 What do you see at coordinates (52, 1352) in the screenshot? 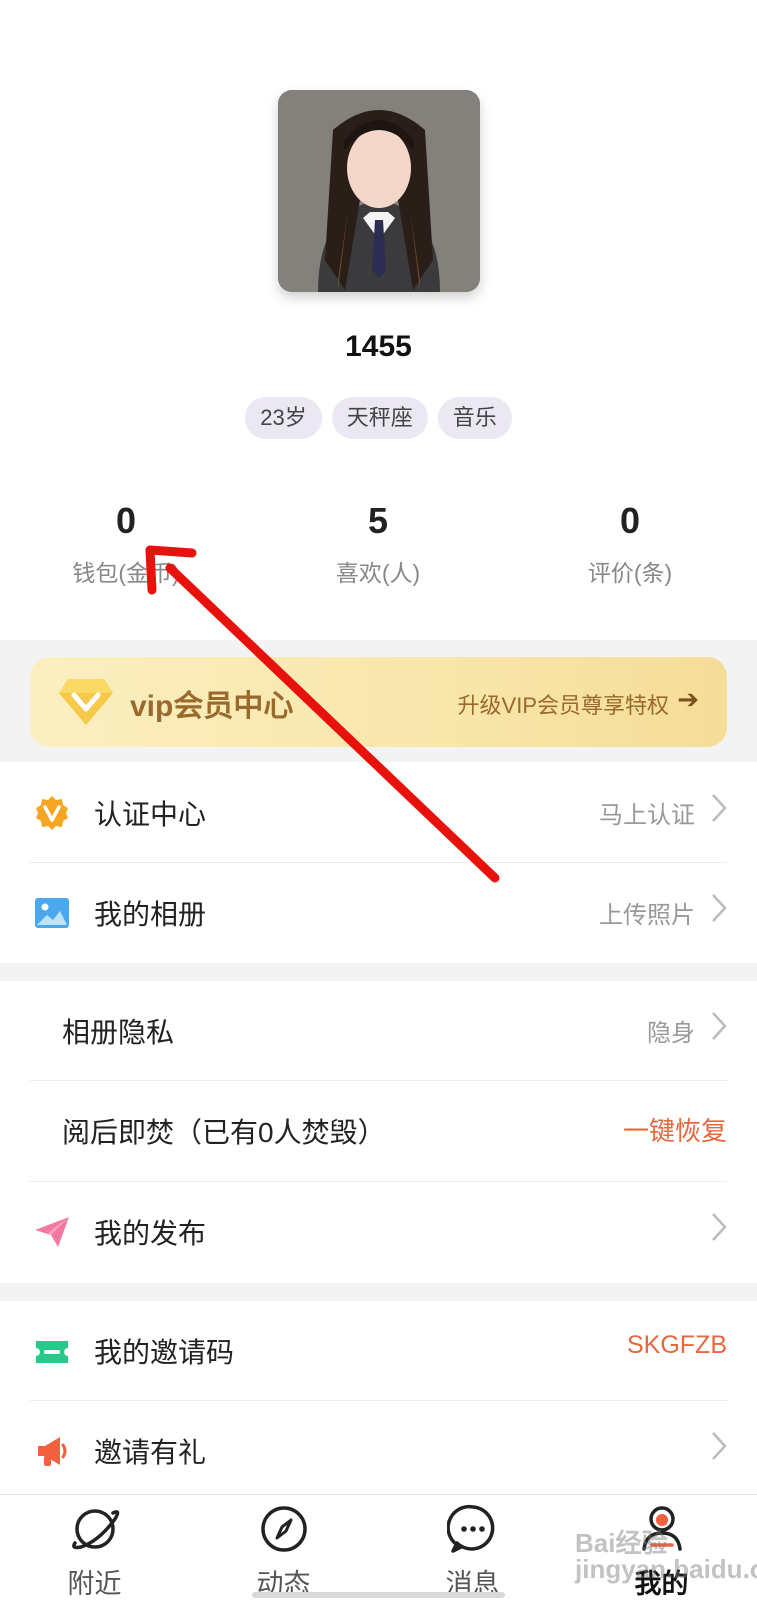
I see `ticket-icon` at bounding box center [52, 1352].